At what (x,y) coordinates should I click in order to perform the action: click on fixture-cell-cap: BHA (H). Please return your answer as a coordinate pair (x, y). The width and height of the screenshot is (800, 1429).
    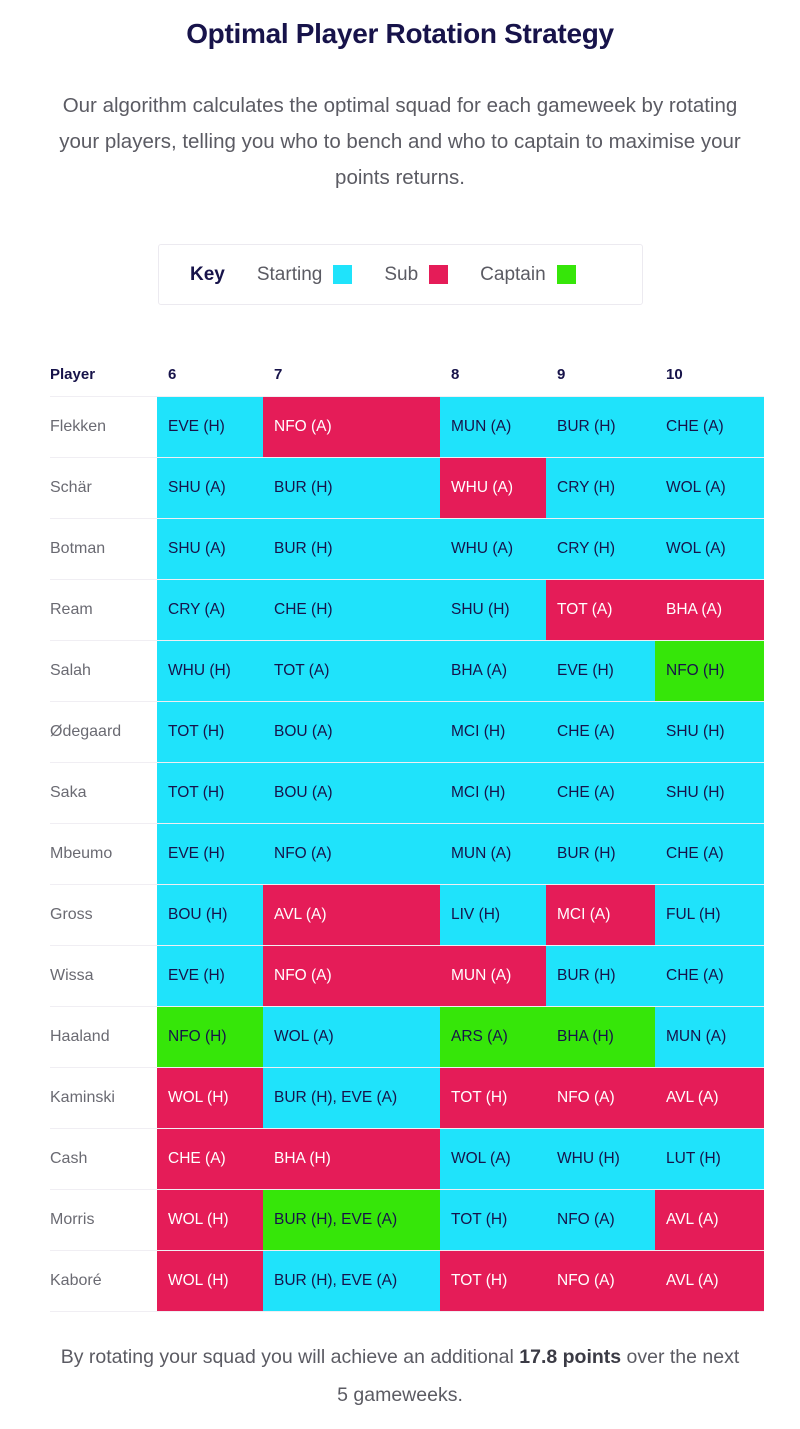
    Looking at the image, I should click on (600, 1037).